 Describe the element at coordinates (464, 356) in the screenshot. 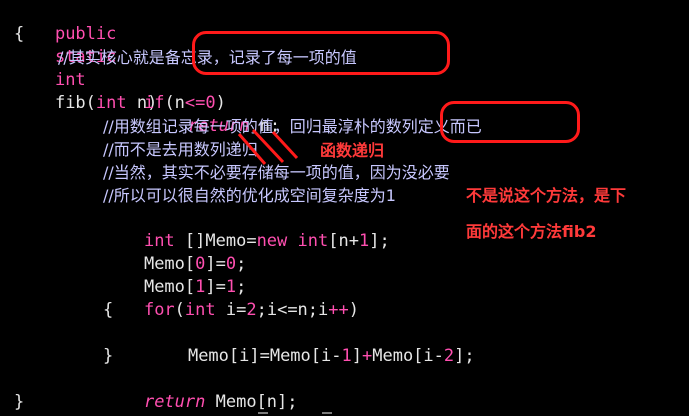

I see `bracket-close-semicolon: ];` at that location.